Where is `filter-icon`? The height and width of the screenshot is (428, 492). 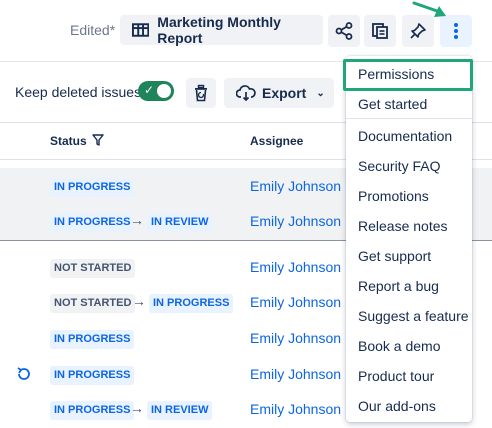 filter-icon is located at coordinates (98, 140).